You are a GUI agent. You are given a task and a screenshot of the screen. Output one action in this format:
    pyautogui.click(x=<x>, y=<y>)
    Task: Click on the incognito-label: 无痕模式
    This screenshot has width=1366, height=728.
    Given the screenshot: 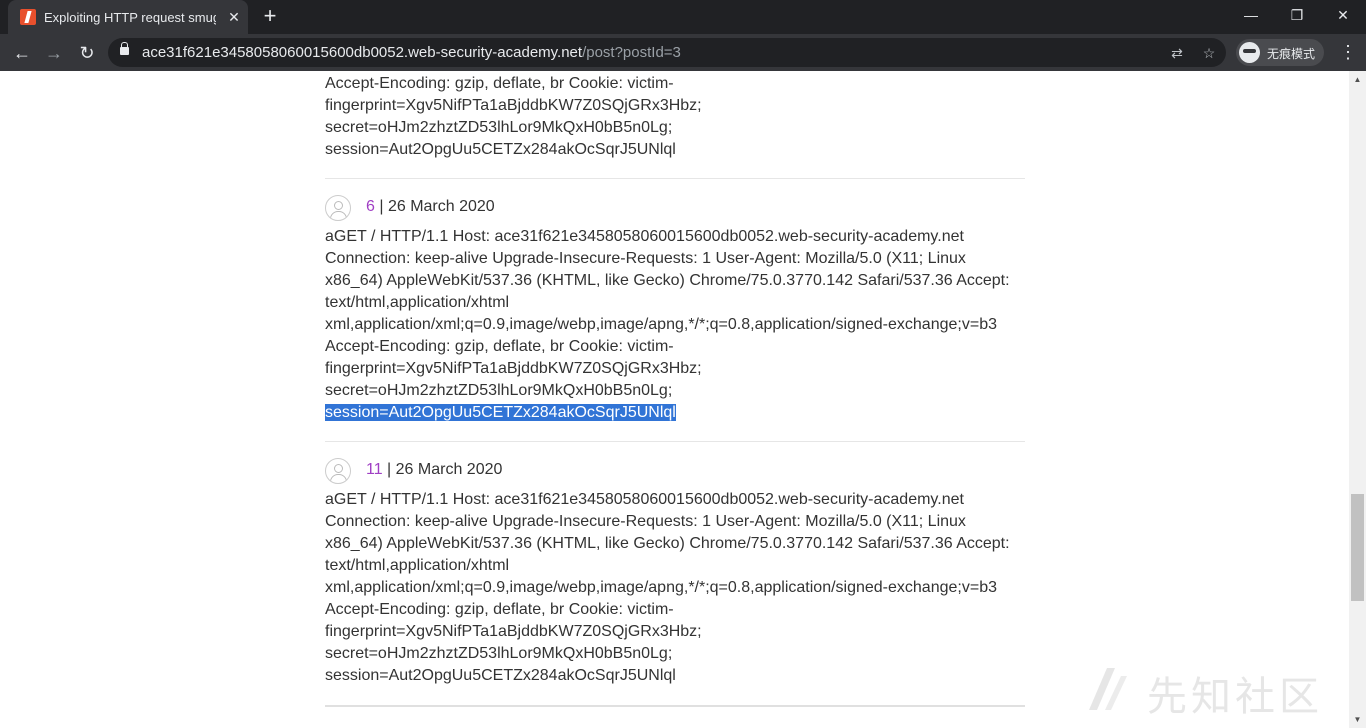 What is the action you would take?
    pyautogui.click(x=1291, y=54)
    